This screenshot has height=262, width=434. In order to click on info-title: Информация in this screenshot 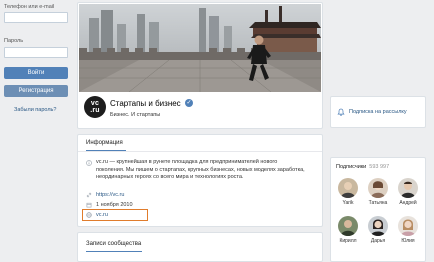, I will do `click(104, 143)`.